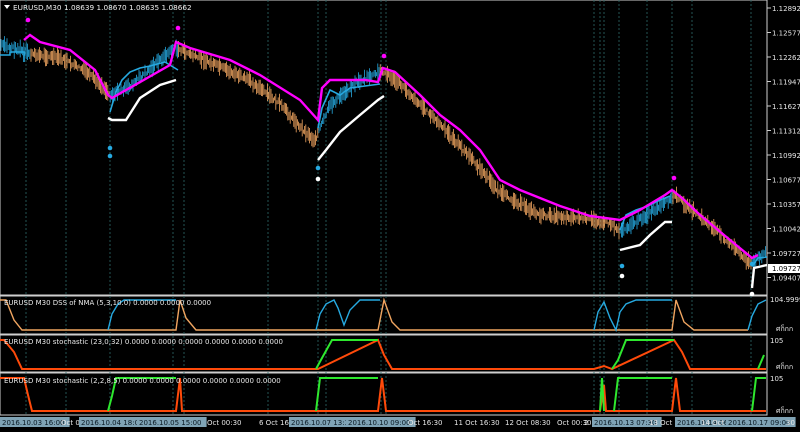  What do you see at coordinates (112, 423) in the screenshot?
I see `time-tick-label: 2016.10.04 18:00` at bounding box center [112, 423].